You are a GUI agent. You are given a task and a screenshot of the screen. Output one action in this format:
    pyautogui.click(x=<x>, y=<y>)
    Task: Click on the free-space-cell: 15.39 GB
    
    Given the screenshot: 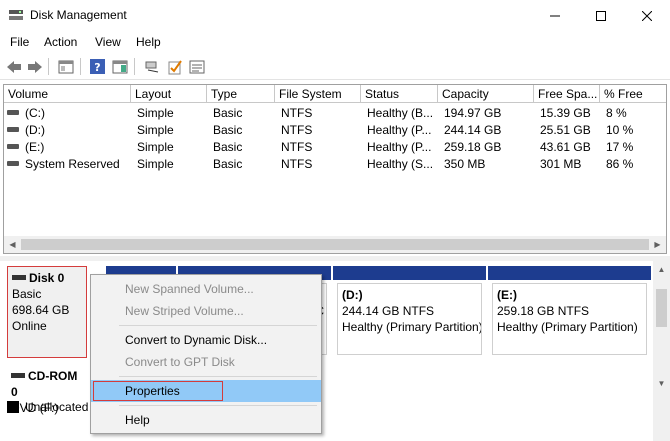 What is the action you would take?
    pyautogui.click(x=565, y=113)
    